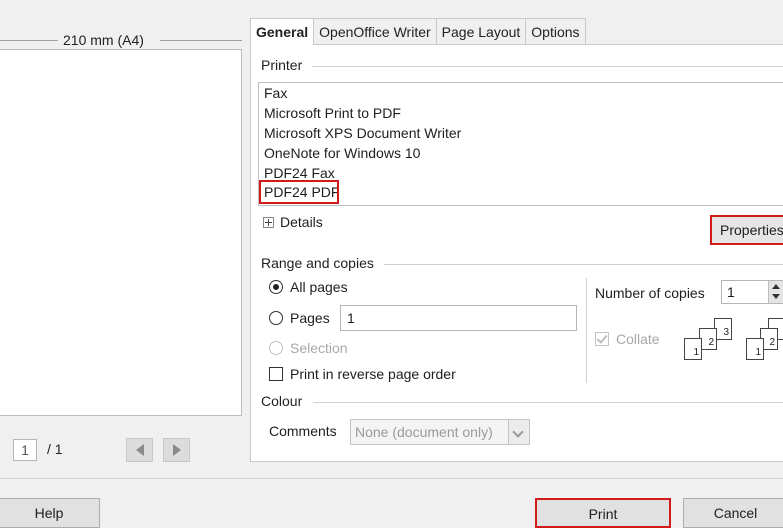  What do you see at coordinates (547, 66) in the screenshot?
I see `printer-section-divider` at bounding box center [547, 66].